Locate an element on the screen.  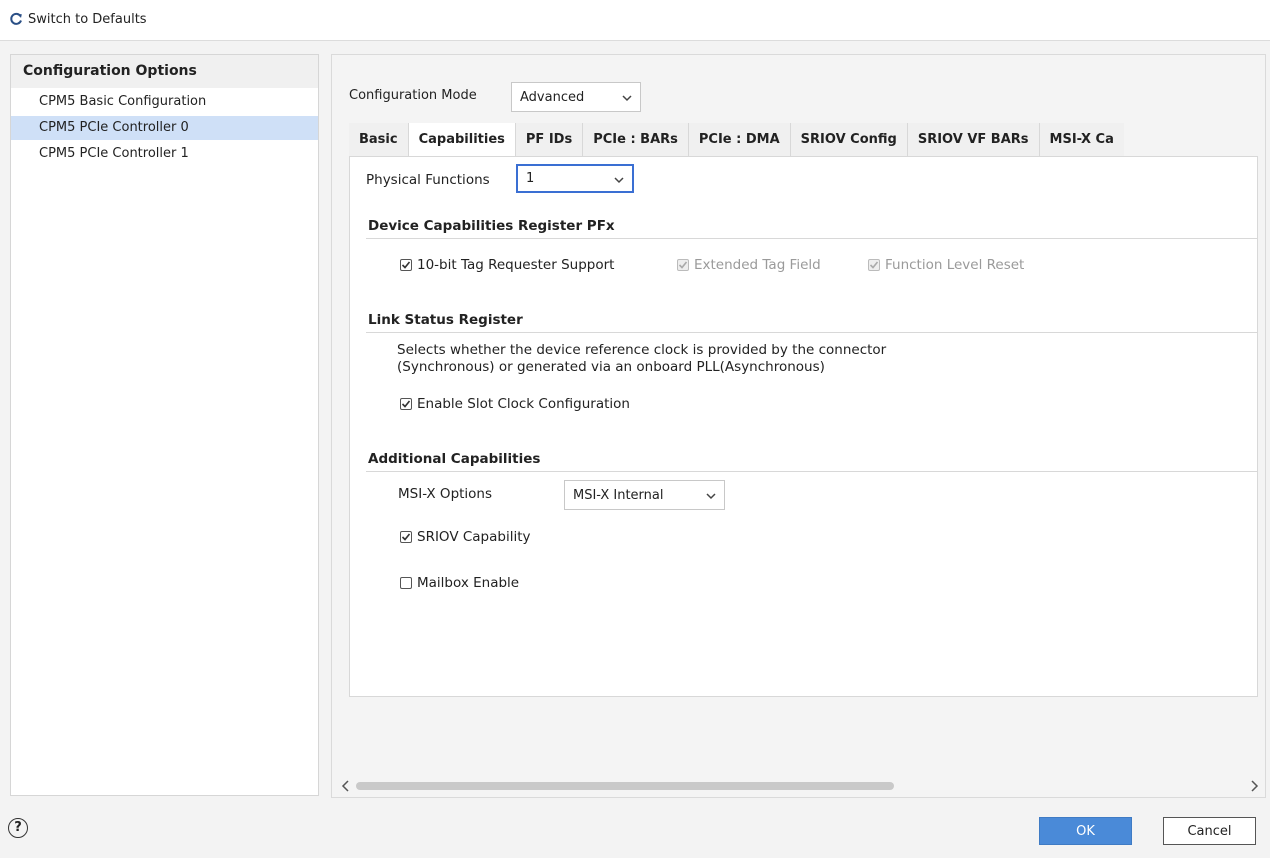
configuration-mode-select: Advanced is located at coordinates (576, 97).